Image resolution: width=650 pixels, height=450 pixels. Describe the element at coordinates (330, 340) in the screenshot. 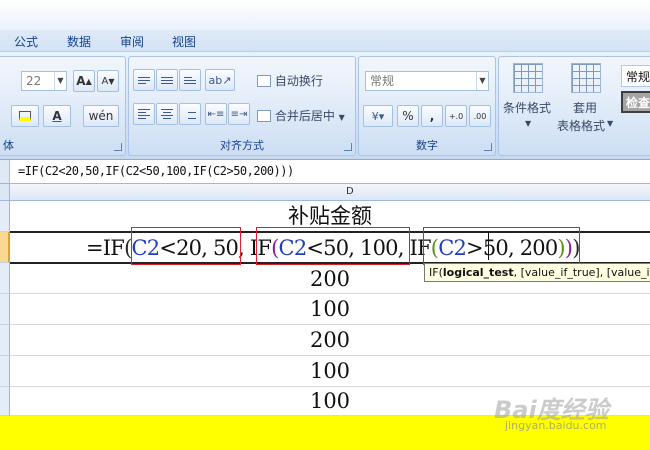

I see `table-row: 200` at that location.